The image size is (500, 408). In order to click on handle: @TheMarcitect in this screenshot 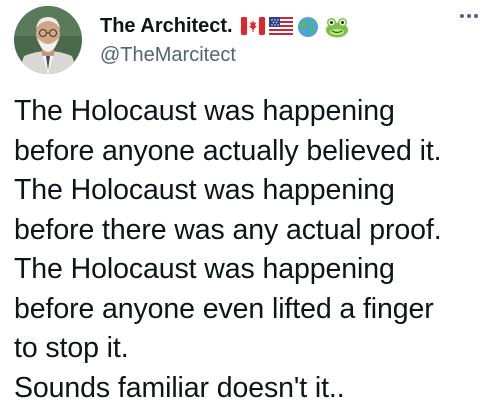, I will do `click(168, 55)`.